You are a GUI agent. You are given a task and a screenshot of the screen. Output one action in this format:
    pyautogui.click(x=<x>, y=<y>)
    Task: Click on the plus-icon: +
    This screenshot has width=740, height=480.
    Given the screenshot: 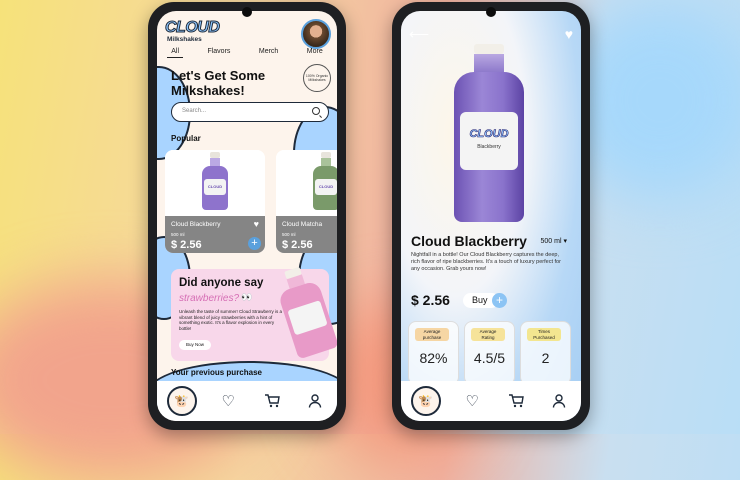 What is the action you would take?
    pyautogui.click(x=499, y=300)
    